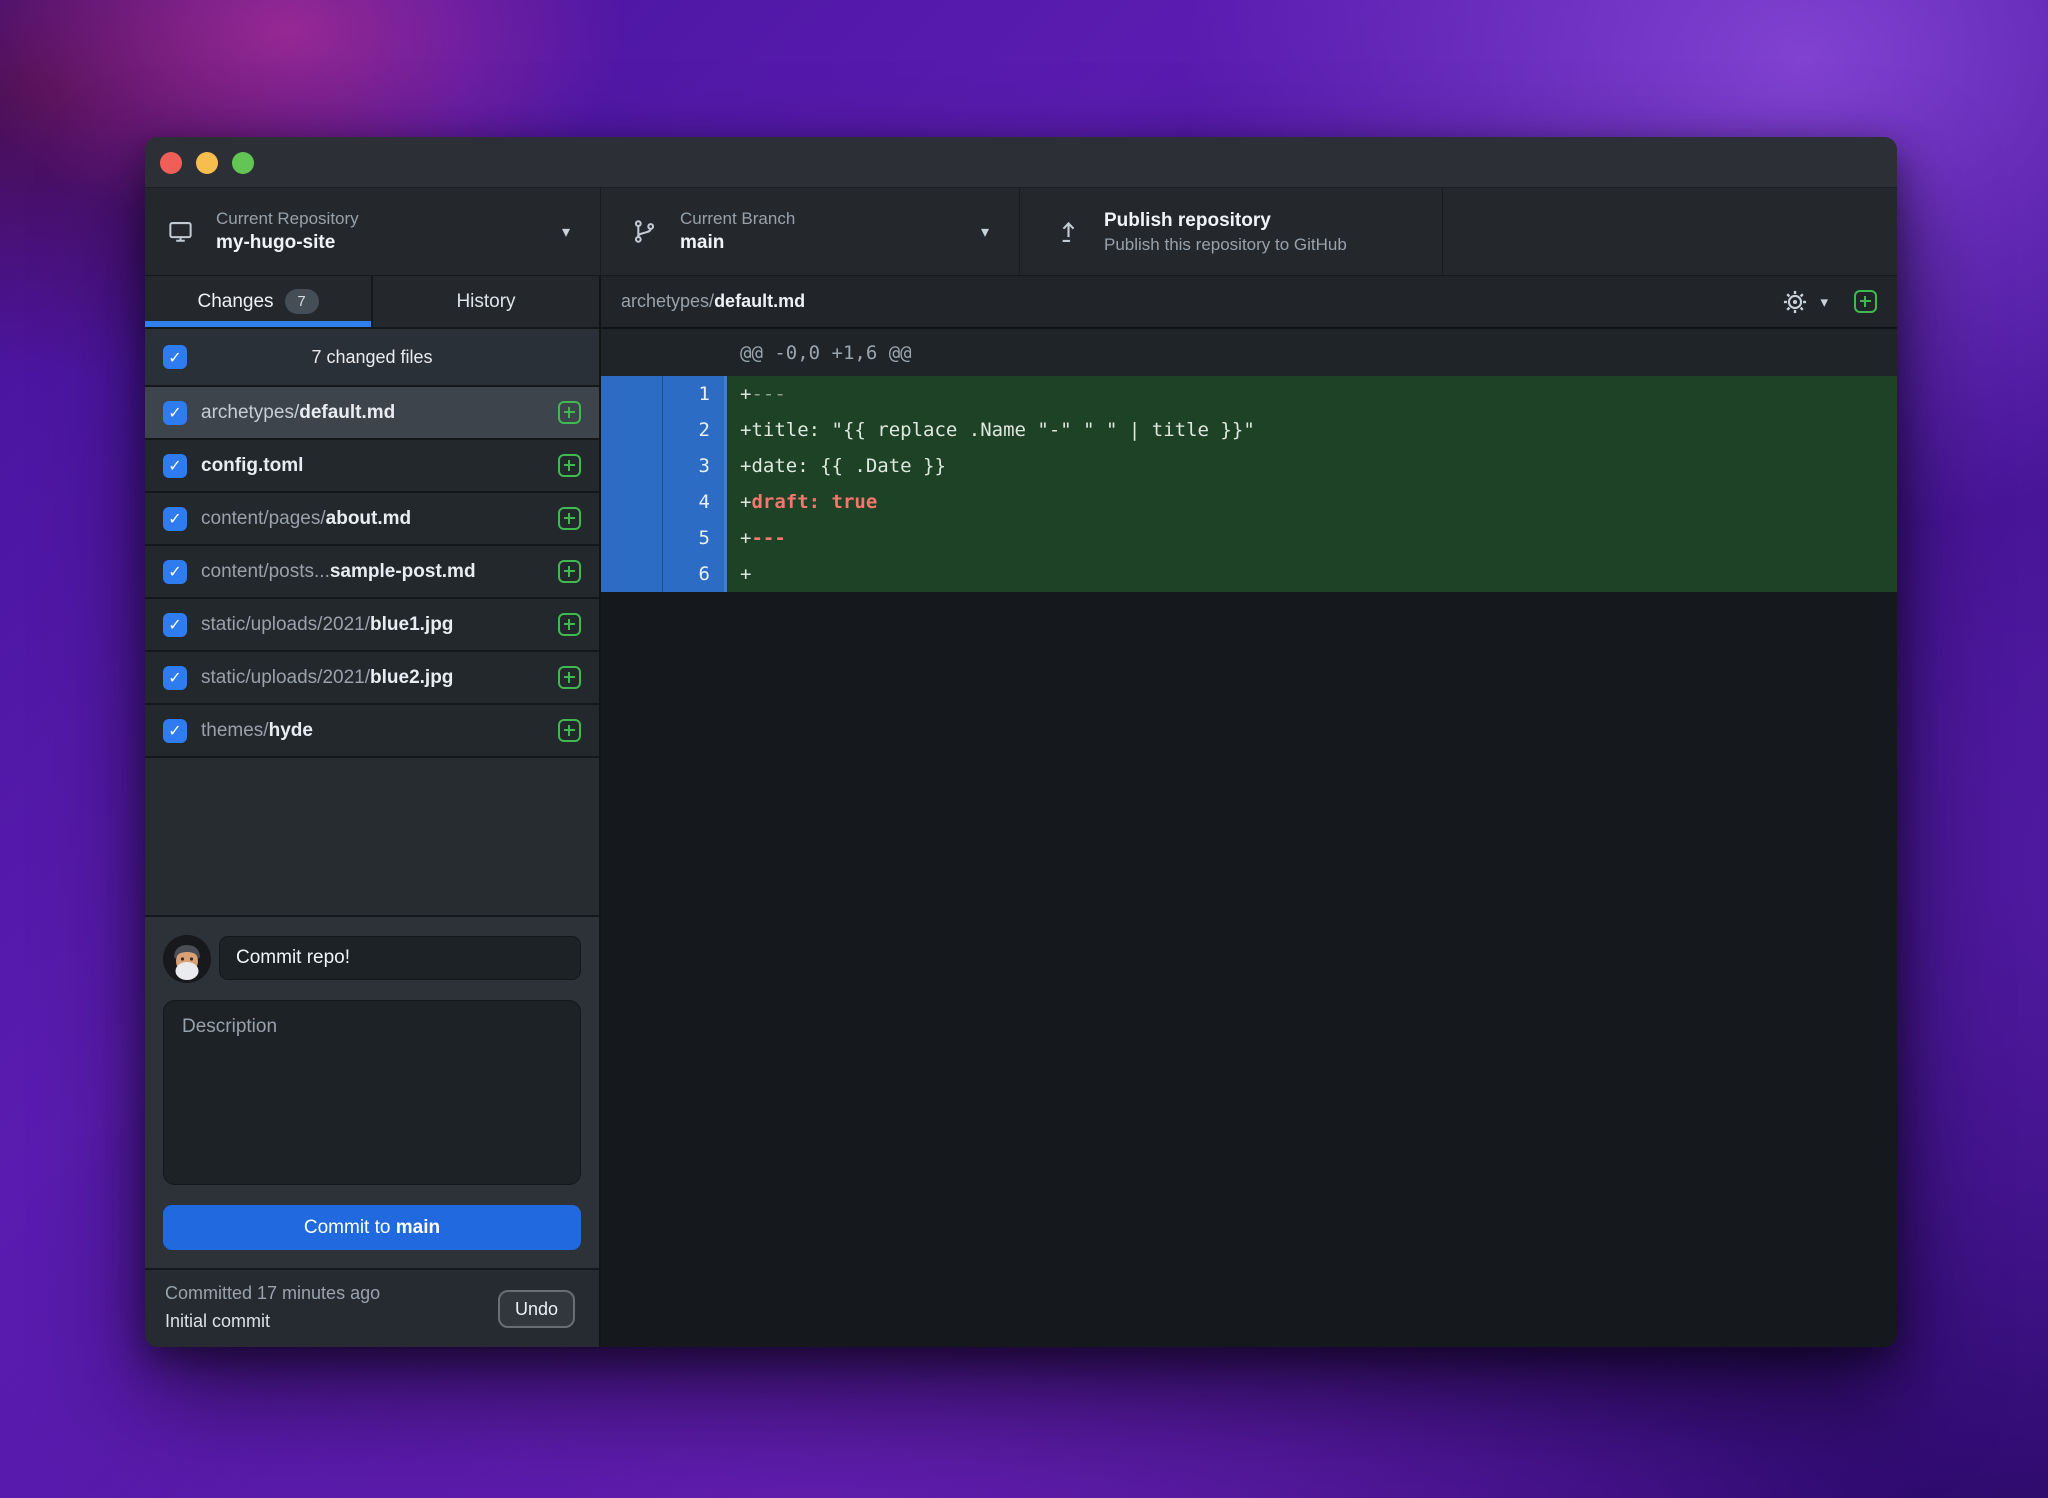  Describe the element at coordinates (664, 394) in the screenshot. I see `diff-line-gutter: 1` at that location.